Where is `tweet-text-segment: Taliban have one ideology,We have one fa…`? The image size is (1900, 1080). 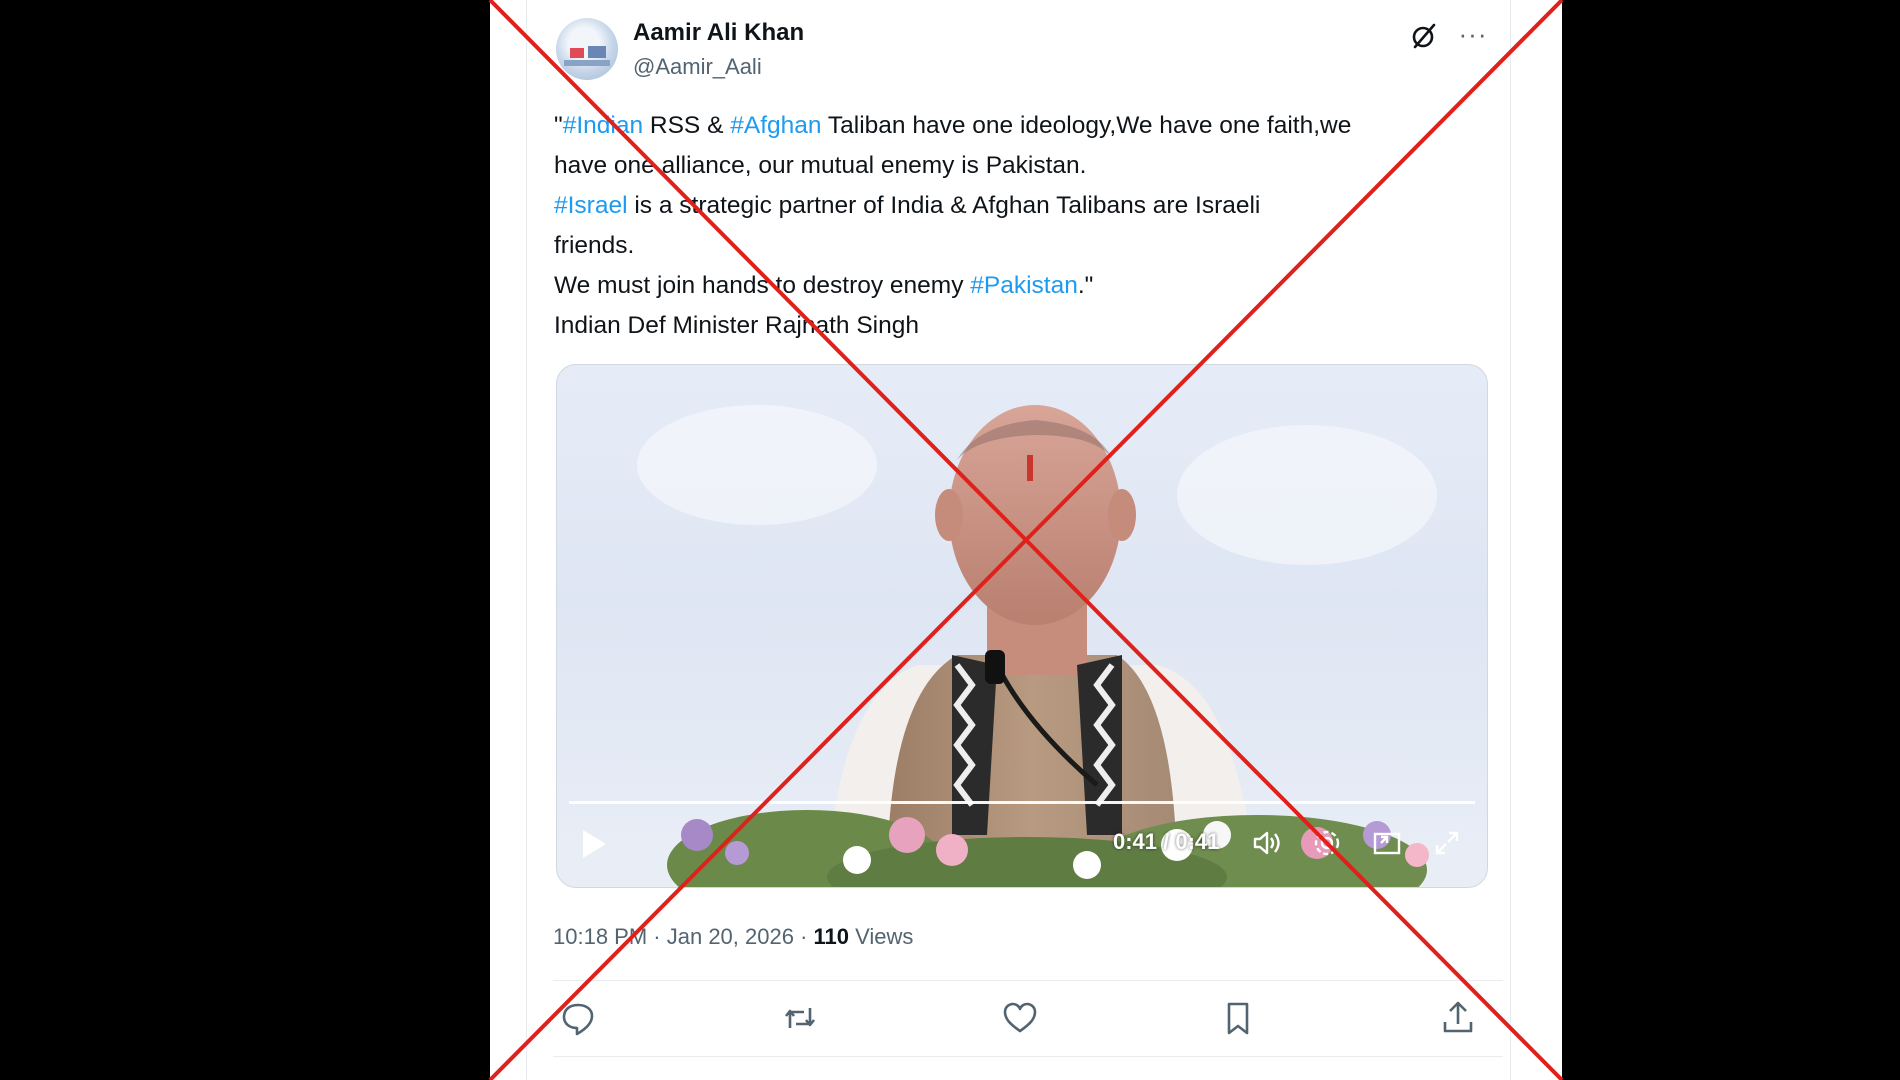
tweet-text-segment: Taliban have one ideology,We have one fa… is located at coordinates (1086, 125).